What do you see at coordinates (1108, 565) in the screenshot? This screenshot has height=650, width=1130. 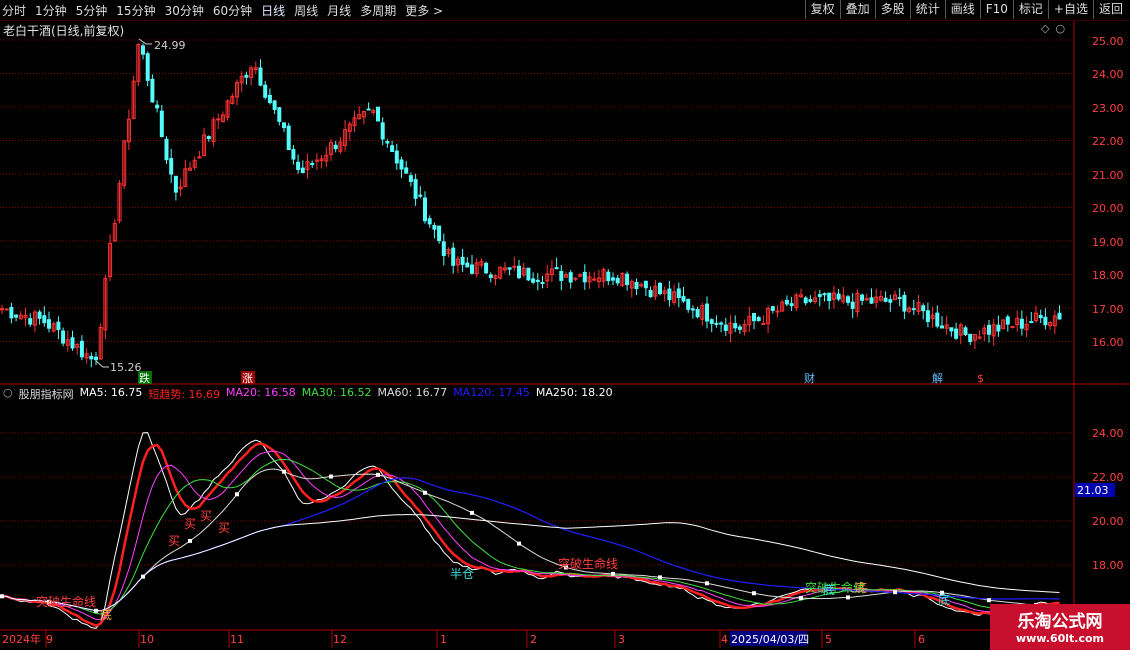 I see `ind-tick: 18.00` at bounding box center [1108, 565].